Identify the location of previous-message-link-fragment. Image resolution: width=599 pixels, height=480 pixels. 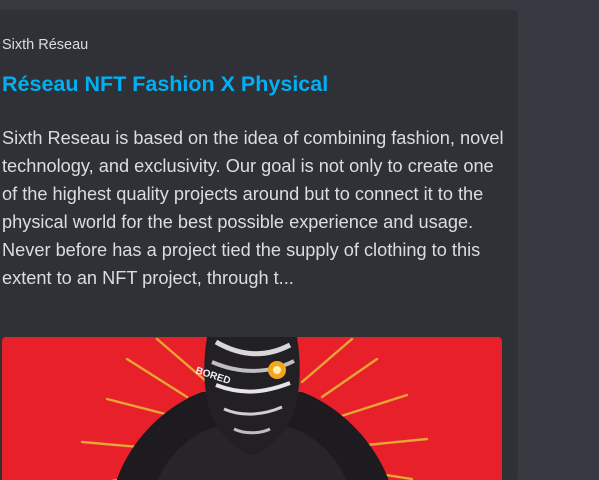
(150, 1).